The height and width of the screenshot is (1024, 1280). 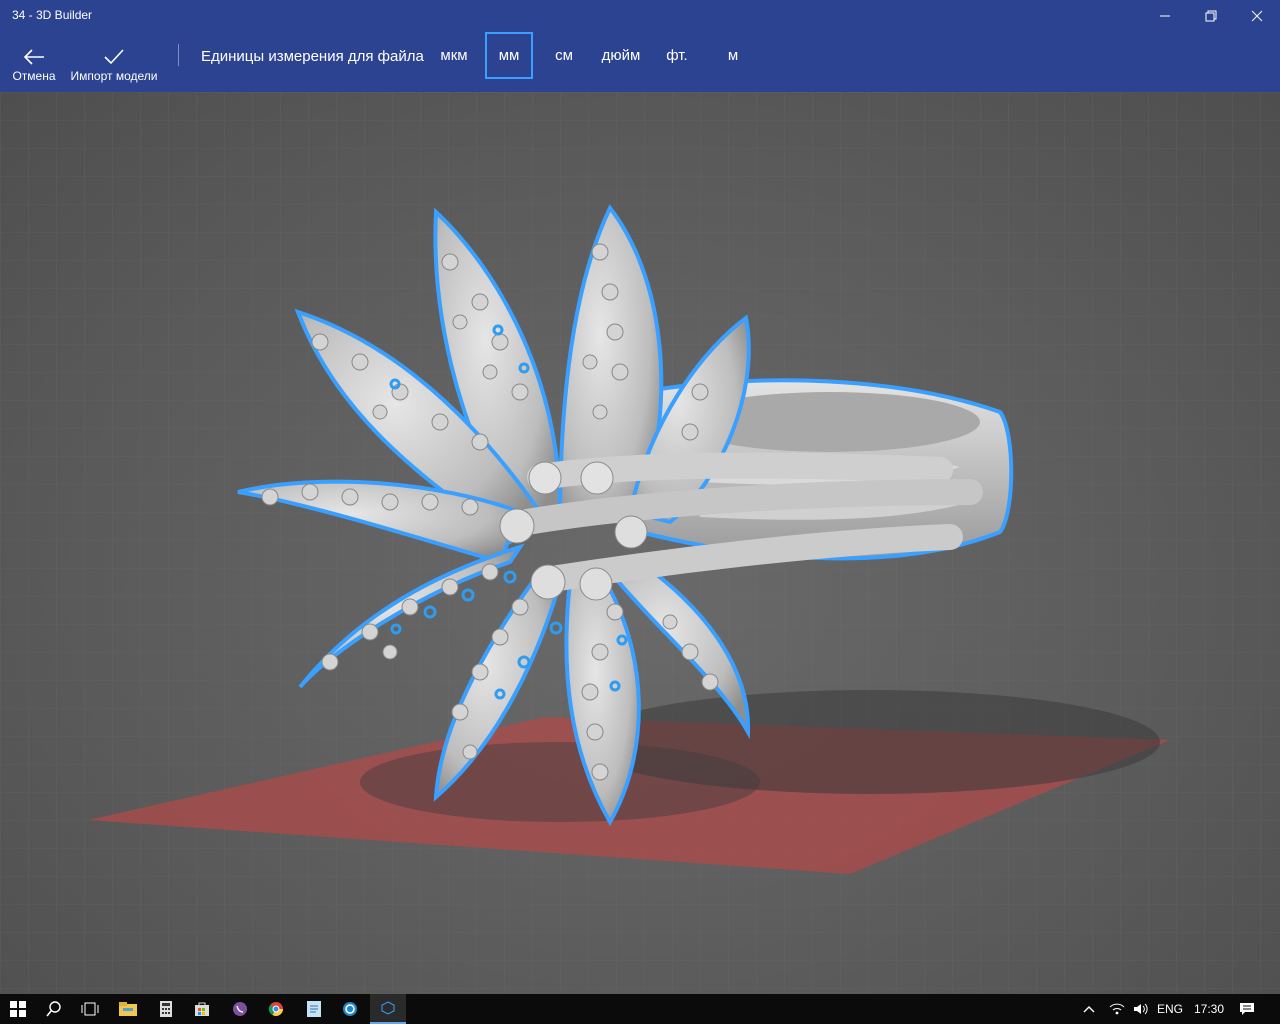 I want to click on unit-centimeter: см, so click(x=564, y=55).